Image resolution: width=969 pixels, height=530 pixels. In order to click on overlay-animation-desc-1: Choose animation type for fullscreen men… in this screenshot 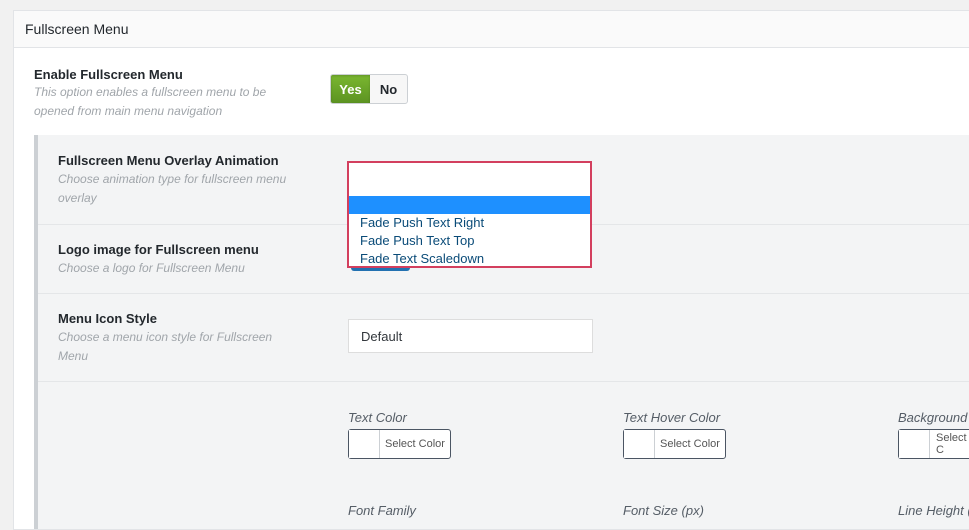, I will do `click(172, 179)`.